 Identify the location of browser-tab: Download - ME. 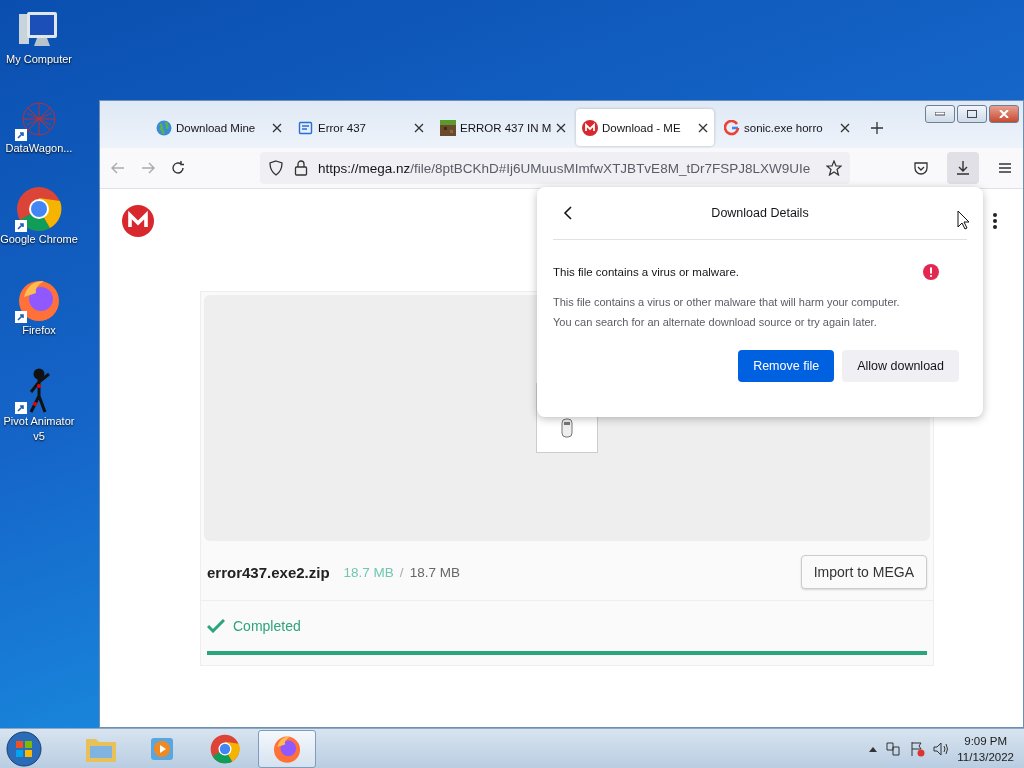
(645, 127).